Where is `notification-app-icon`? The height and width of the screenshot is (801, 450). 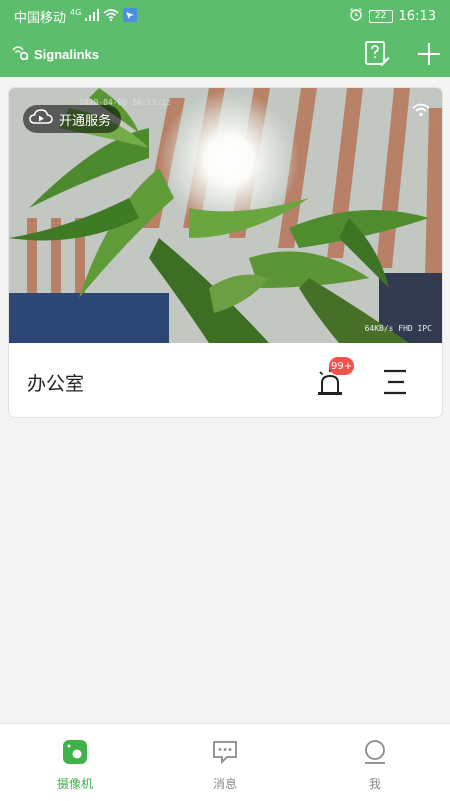
notification-app-icon is located at coordinates (130, 16).